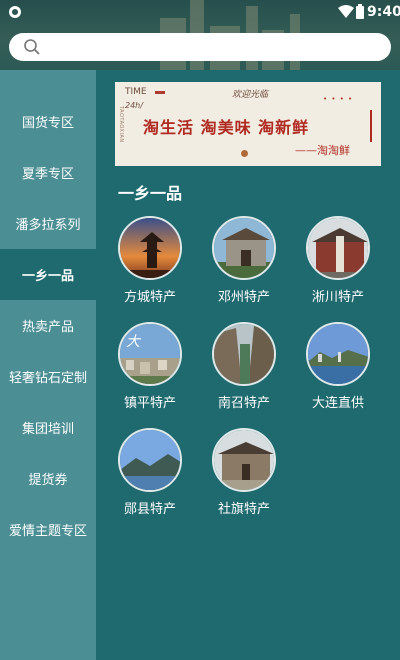  I want to click on sidebar-item-one-village-one-product: 一乡一品, so click(48, 274).